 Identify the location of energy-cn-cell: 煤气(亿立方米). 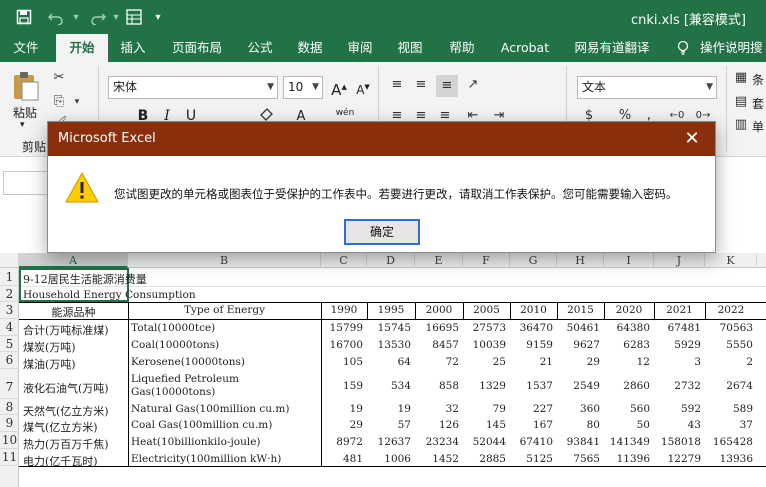
(60, 427).